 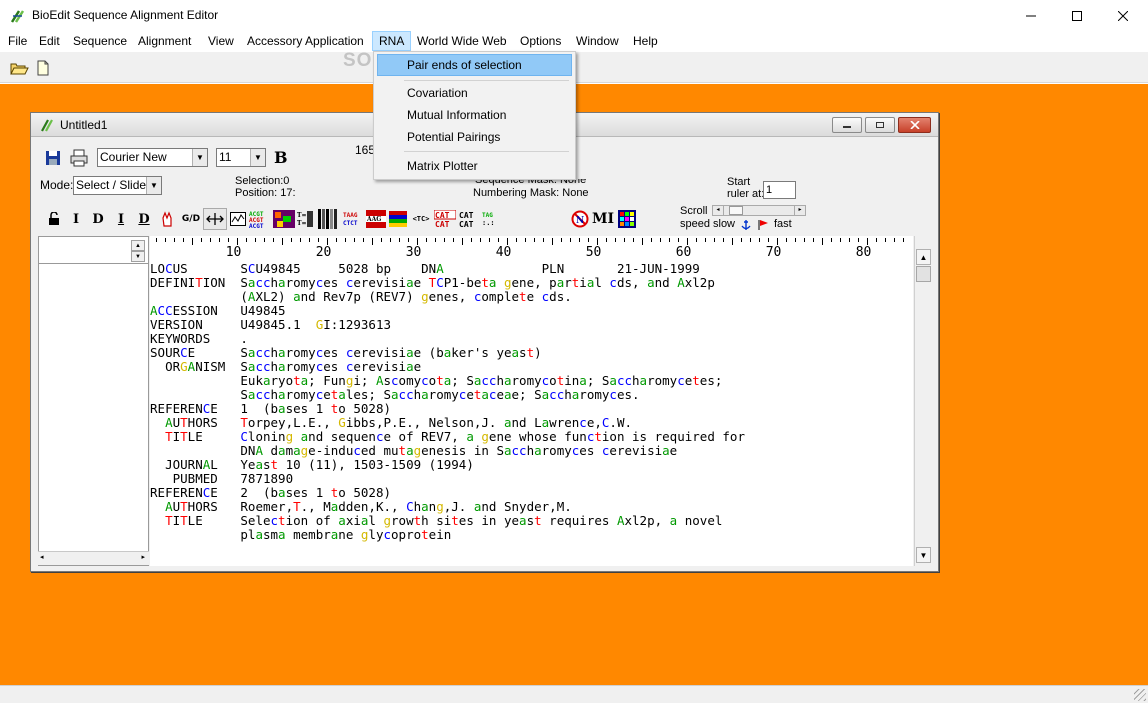 What do you see at coordinates (143, 557) in the screenshot?
I see `scroll-right-arrow-icon: ▸` at bounding box center [143, 557].